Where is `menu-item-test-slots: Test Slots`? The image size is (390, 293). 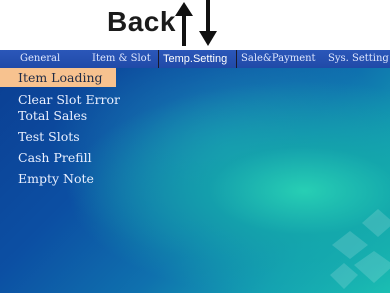 menu-item-test-slots: Test Slots is located at coordinates (40, 136).